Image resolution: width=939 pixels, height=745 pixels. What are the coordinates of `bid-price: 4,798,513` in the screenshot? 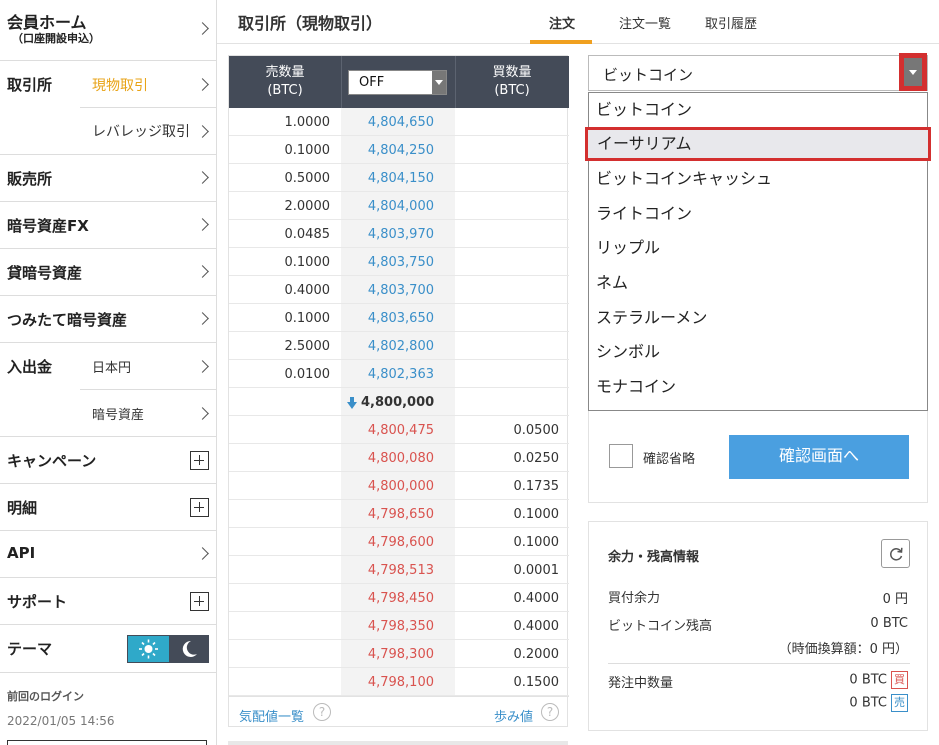 It's located at (401, 570).